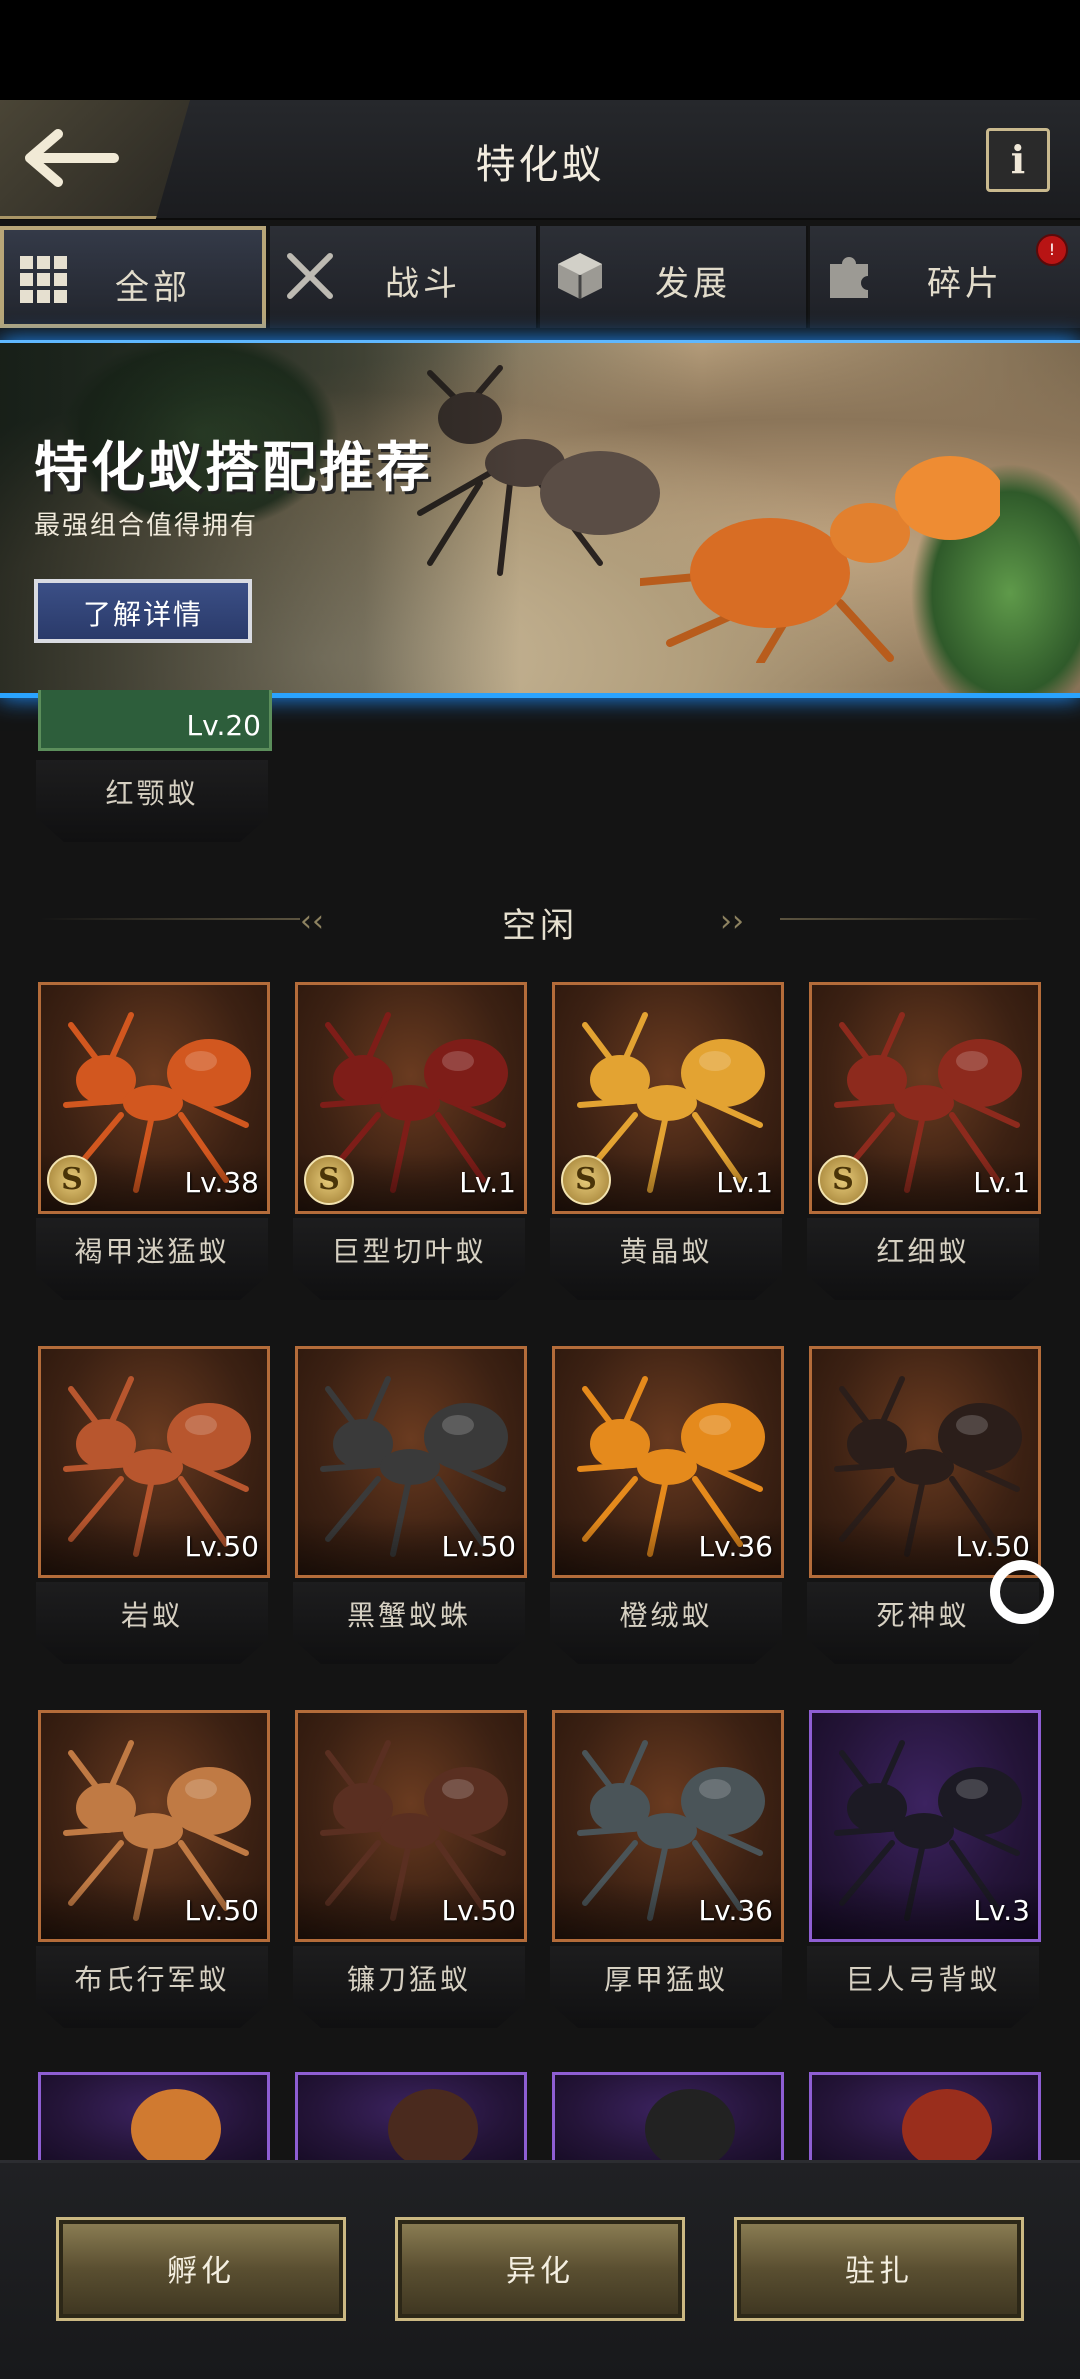 The width and height of the screenshot is (1080, 2379). What do you see at coordinates (1018, 160) in the screenshot?
I see `info-button: i` at bounding box center [1018, 160].